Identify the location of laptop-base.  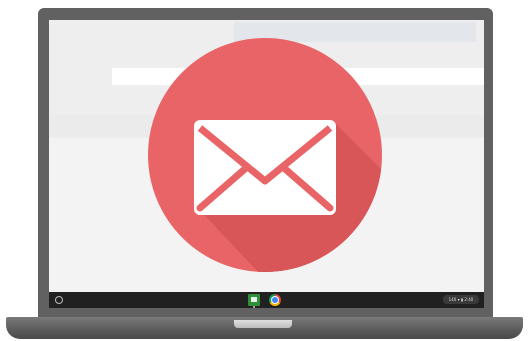
(264, 328).